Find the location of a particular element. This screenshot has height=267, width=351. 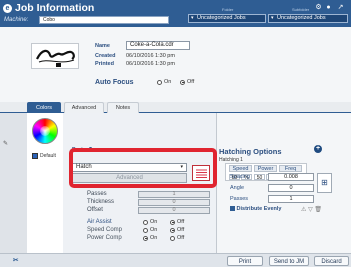

raster-type-label: Raster Type is located at coordinates (86, 150).